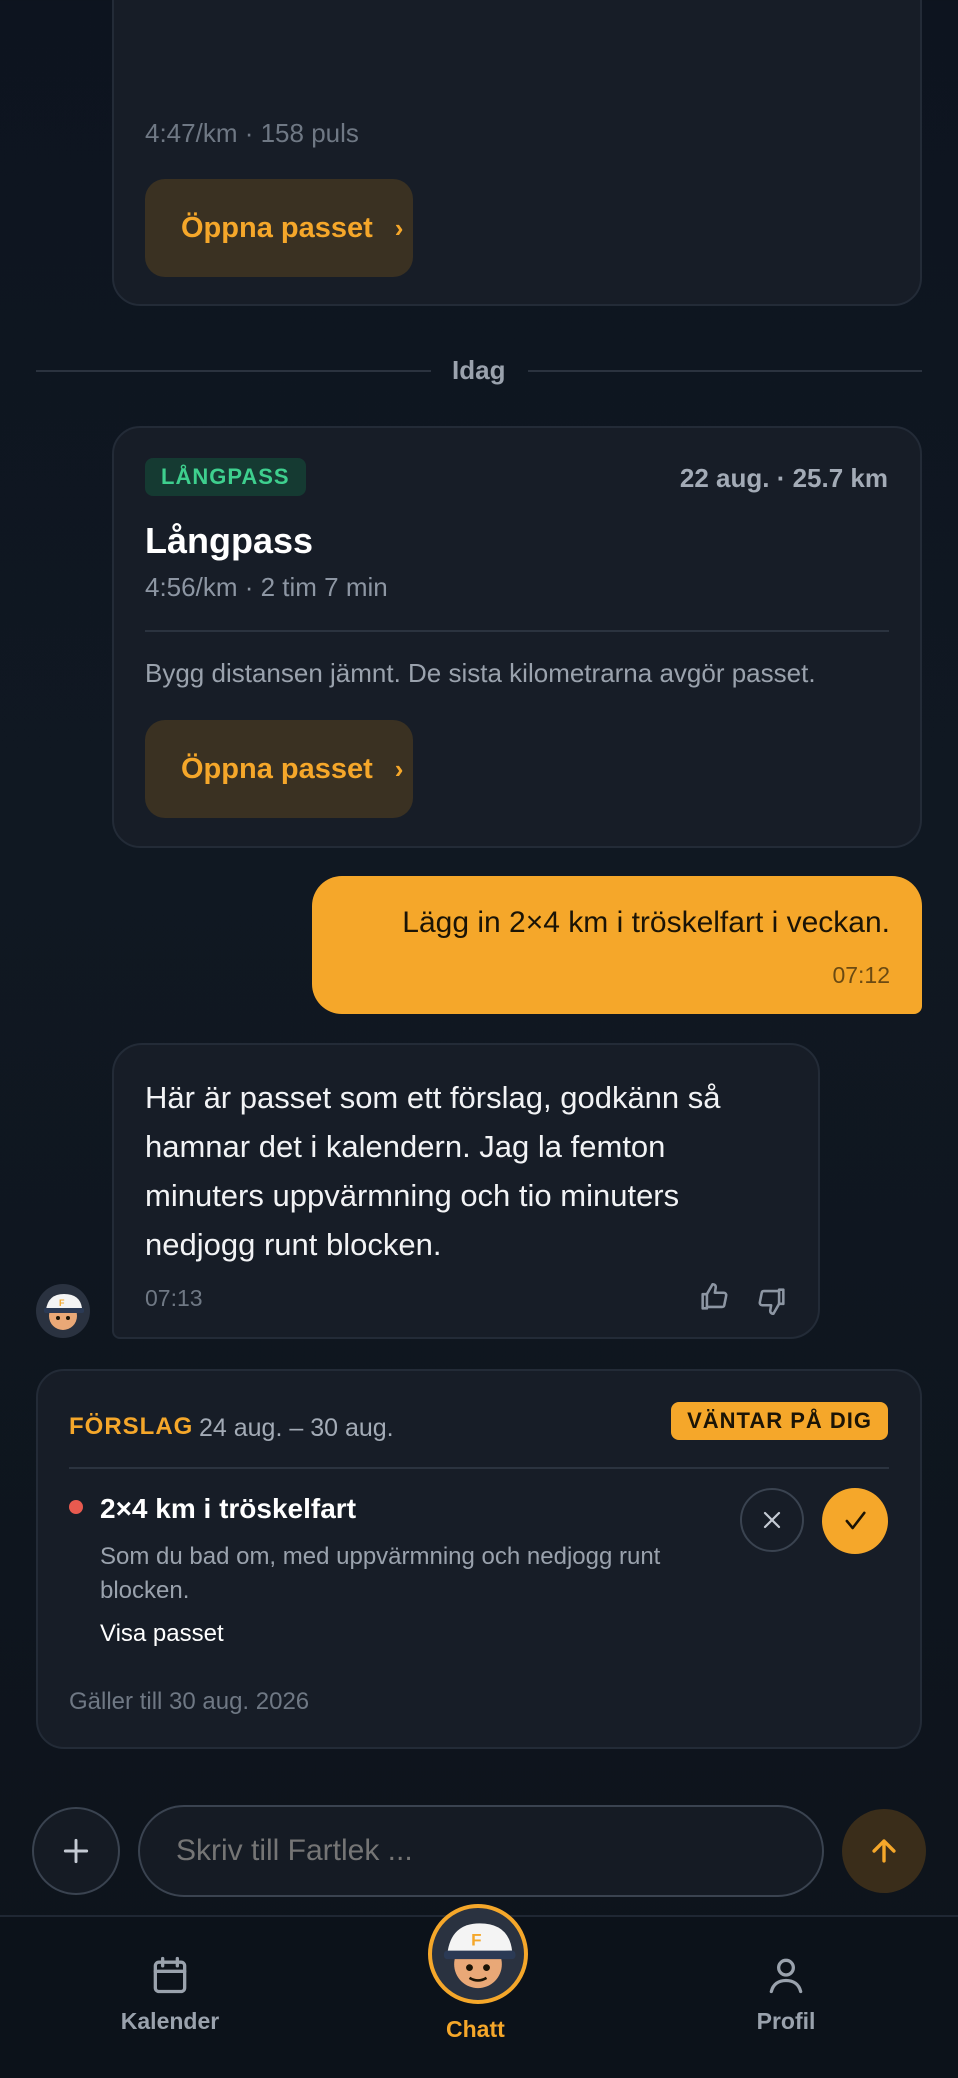 The width and height of the screenshot is (958, 2078). Describe the element at coordinates (405, 1146) in the screenshot. I see `coach-message-line: hamnar det i kalendern. Jag la femton` at that location.